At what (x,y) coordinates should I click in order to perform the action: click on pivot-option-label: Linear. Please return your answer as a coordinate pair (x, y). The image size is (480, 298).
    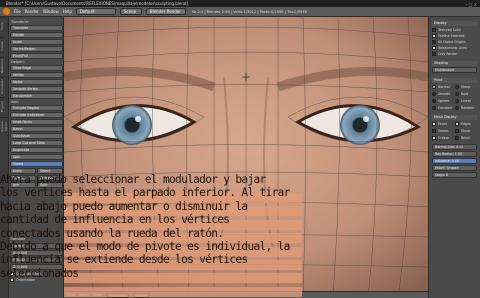
    Looking at the image, I should click on (466, 100).